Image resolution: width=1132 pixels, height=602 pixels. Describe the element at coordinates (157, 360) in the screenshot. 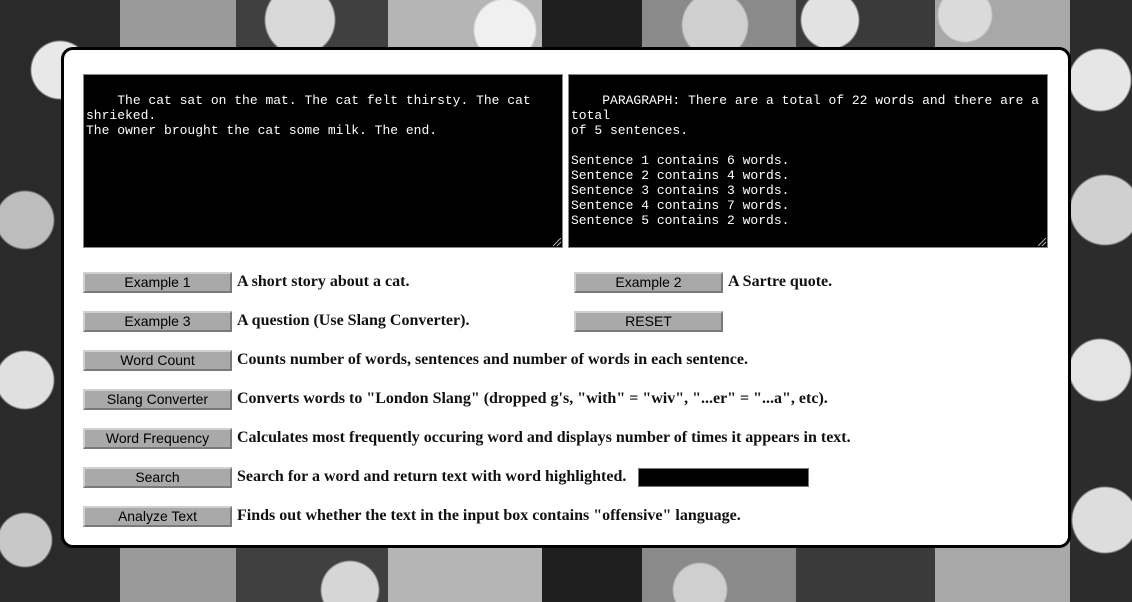

I see `word-count-button: Word Count` at that location.